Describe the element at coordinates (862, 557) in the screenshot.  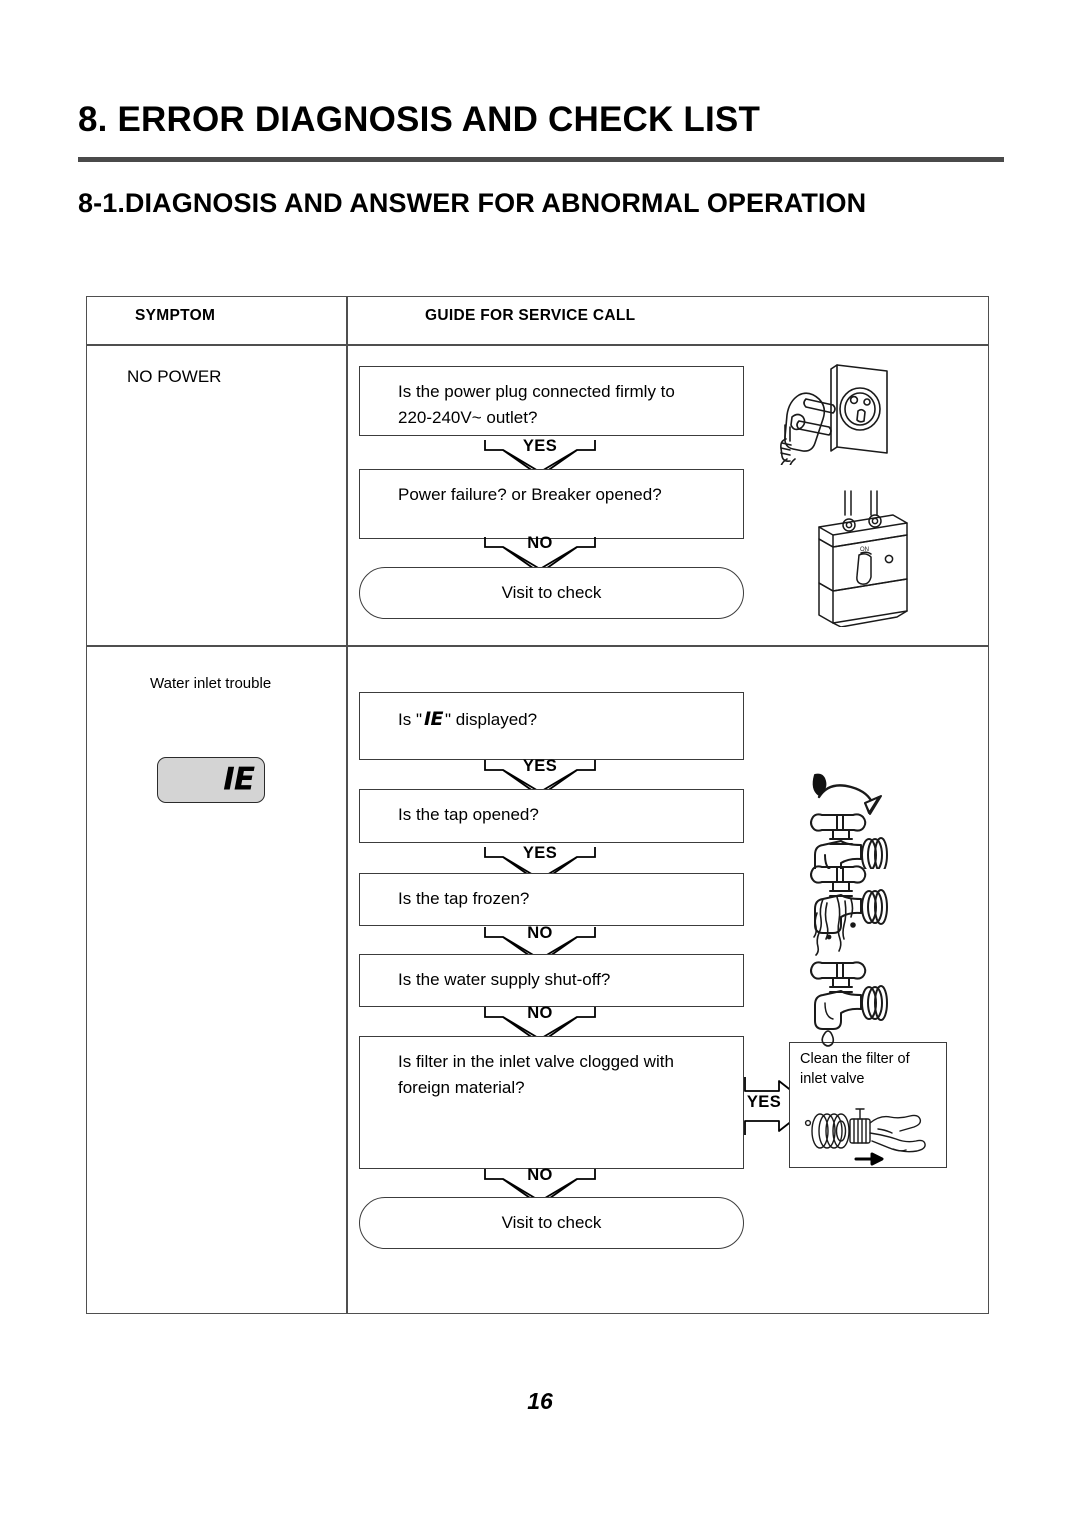
I see `circuit-breaker-illustration: ON` at that location.